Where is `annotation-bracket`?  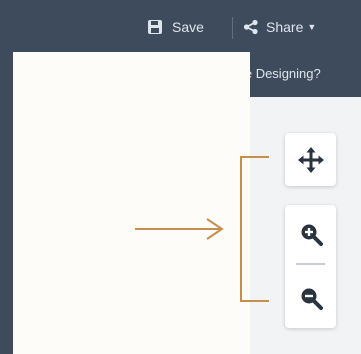
annotation-bracket is located at coordinates (254, 229).